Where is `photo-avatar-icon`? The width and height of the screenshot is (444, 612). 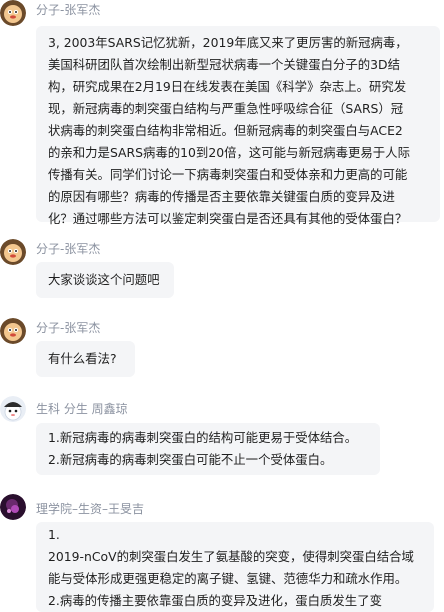
photo-avatar-icon is located at coordinates (13, 507).